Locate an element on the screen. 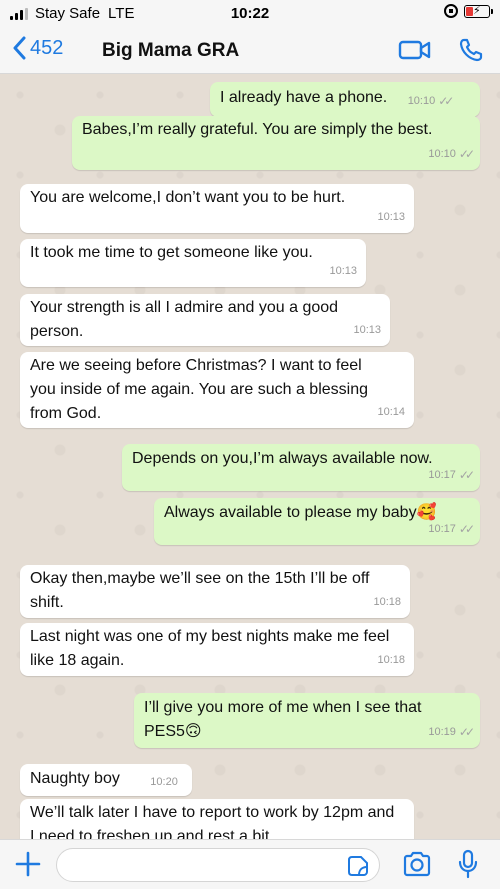 This screenshot has height=889, width=500. message-bubble-out: I already have a phone. 10:10 ✓✓ is located at coordinates (345, 99).